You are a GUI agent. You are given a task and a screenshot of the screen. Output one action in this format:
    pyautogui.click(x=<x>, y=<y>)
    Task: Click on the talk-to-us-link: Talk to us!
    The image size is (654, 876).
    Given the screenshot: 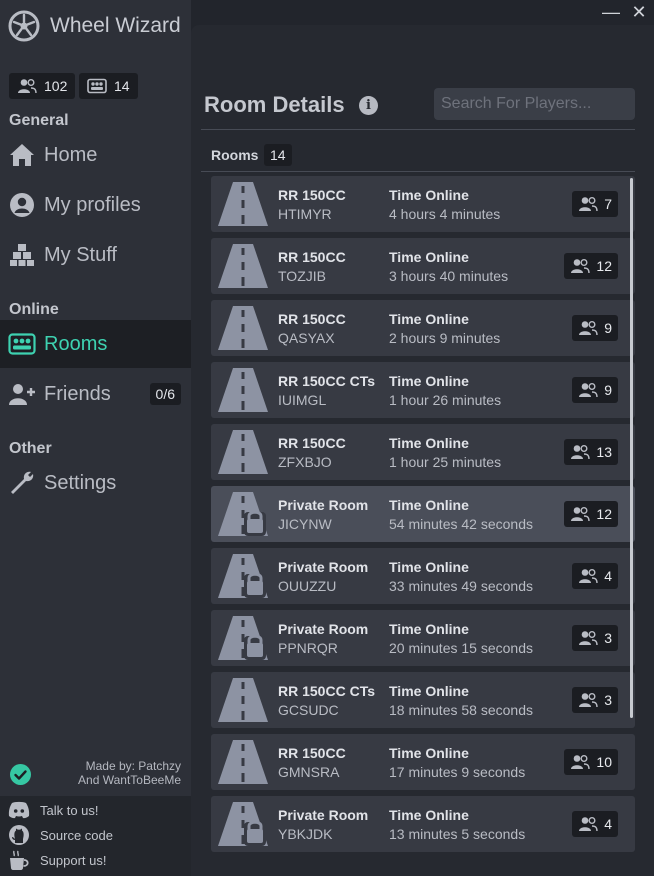 What is the action you would take?
    pyautogui.click(x=53, y=810)
    